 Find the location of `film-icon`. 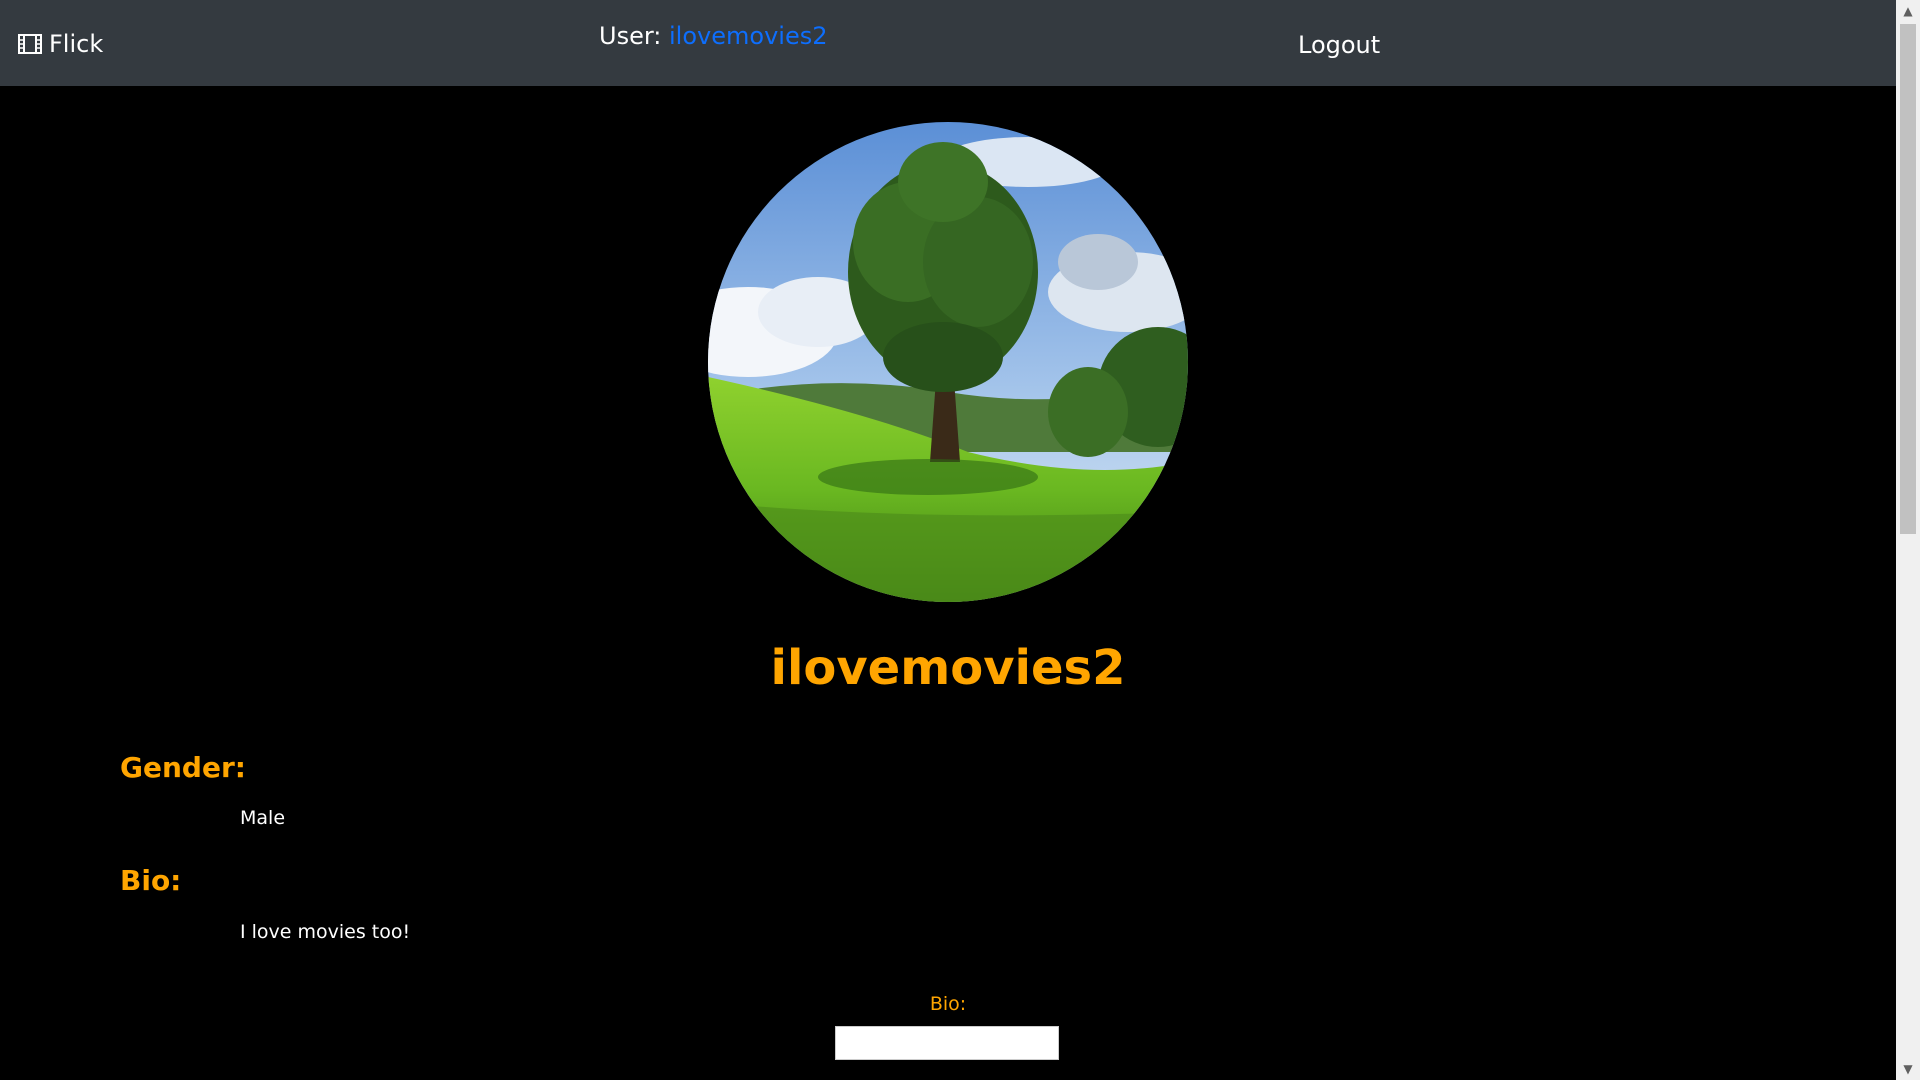

film-icon is located at coordinates (30, 44).